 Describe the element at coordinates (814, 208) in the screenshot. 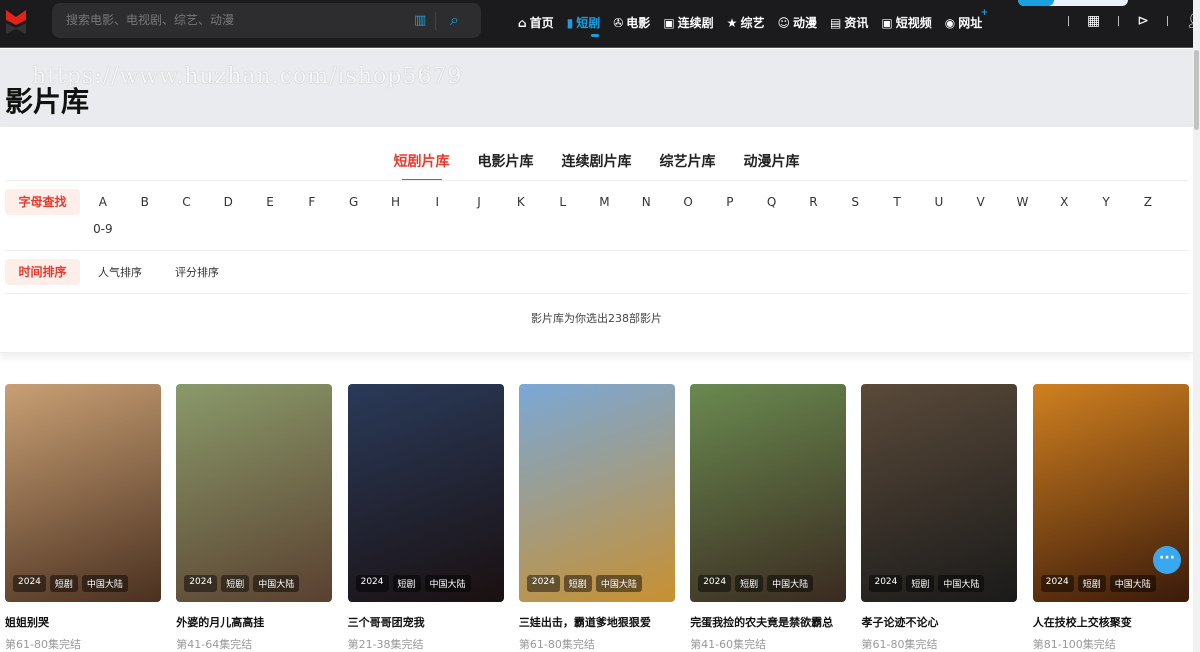

I see `letter-option: R` at that location.